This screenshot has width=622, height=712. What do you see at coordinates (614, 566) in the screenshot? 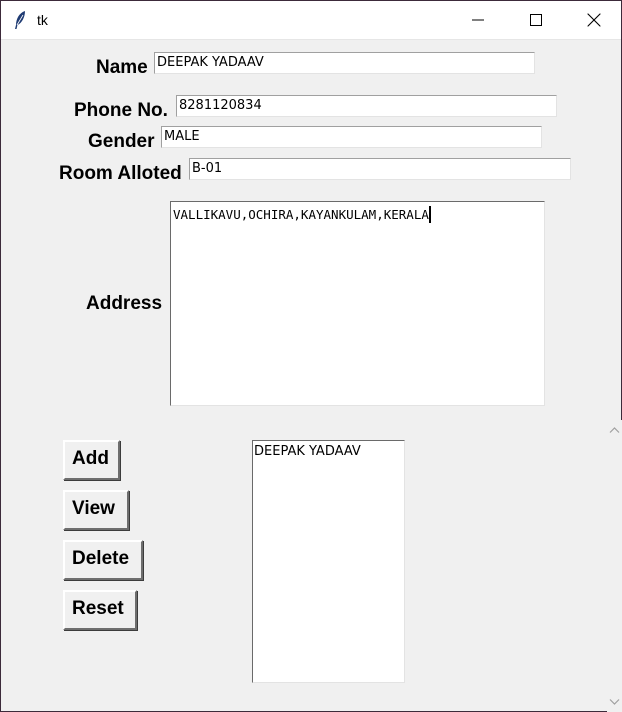
I see `vertical-scrollbar` at bounding box center [614, 566].